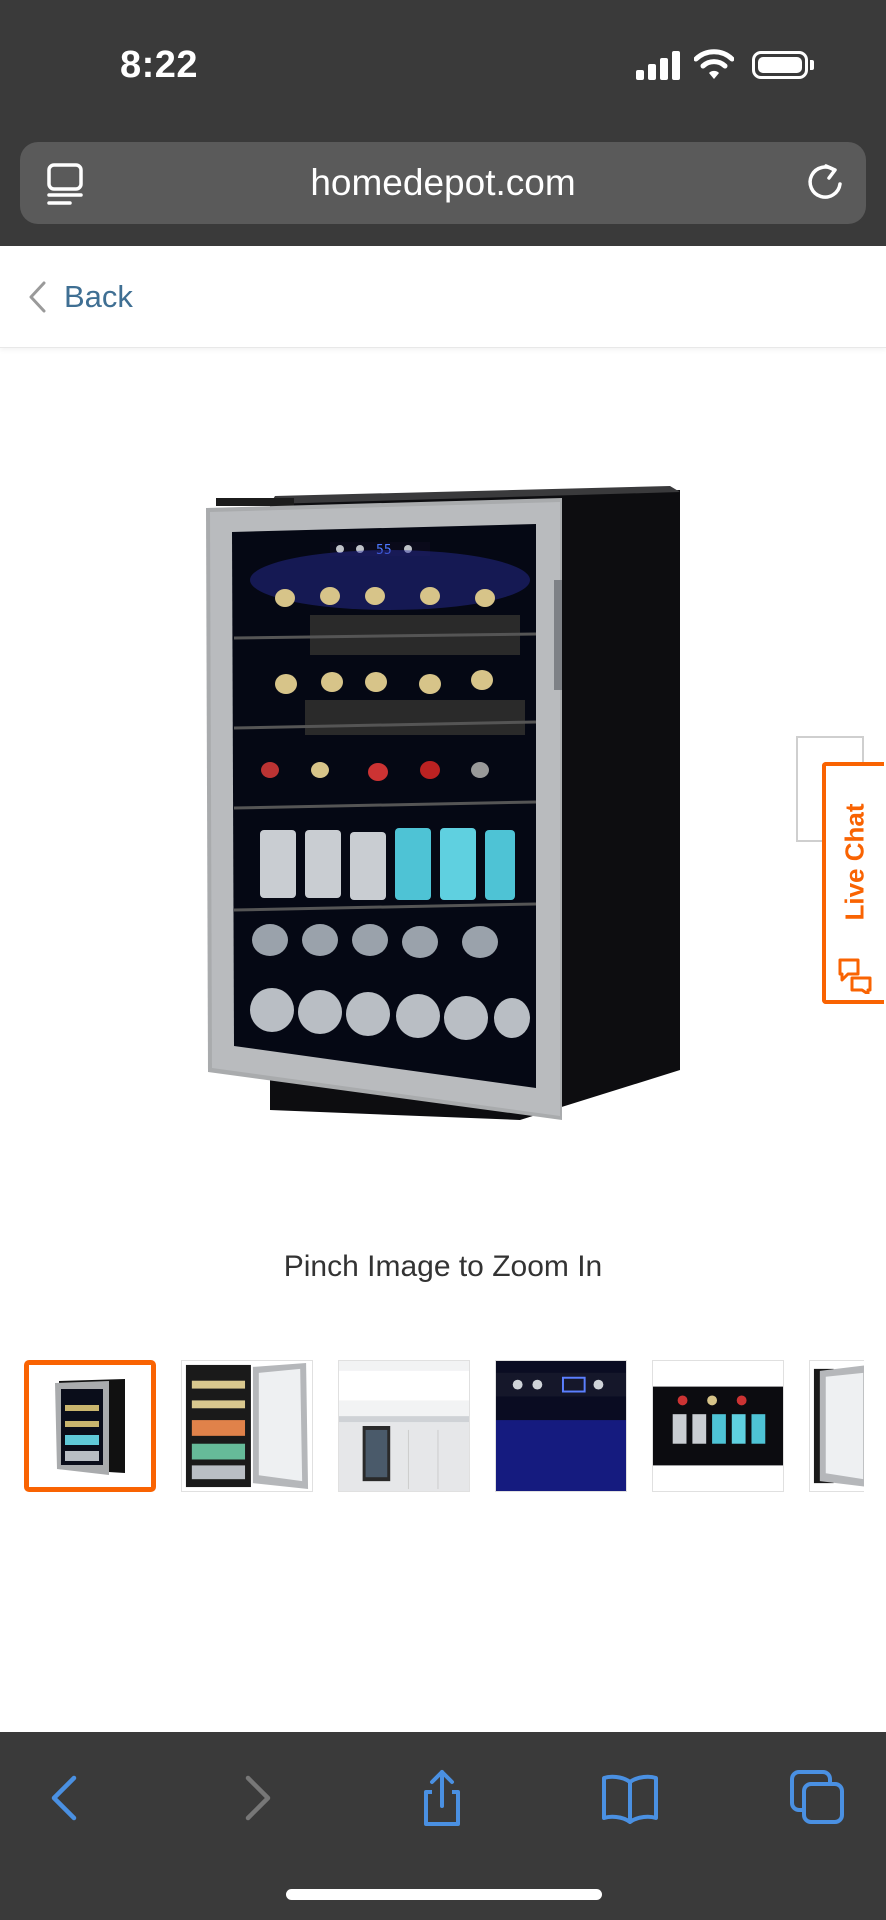 The height and width of the screenshot is (1920, 886). Describe the element at coordinates (444, 1894) in the screenshot. I see `home-indicator` at that location.